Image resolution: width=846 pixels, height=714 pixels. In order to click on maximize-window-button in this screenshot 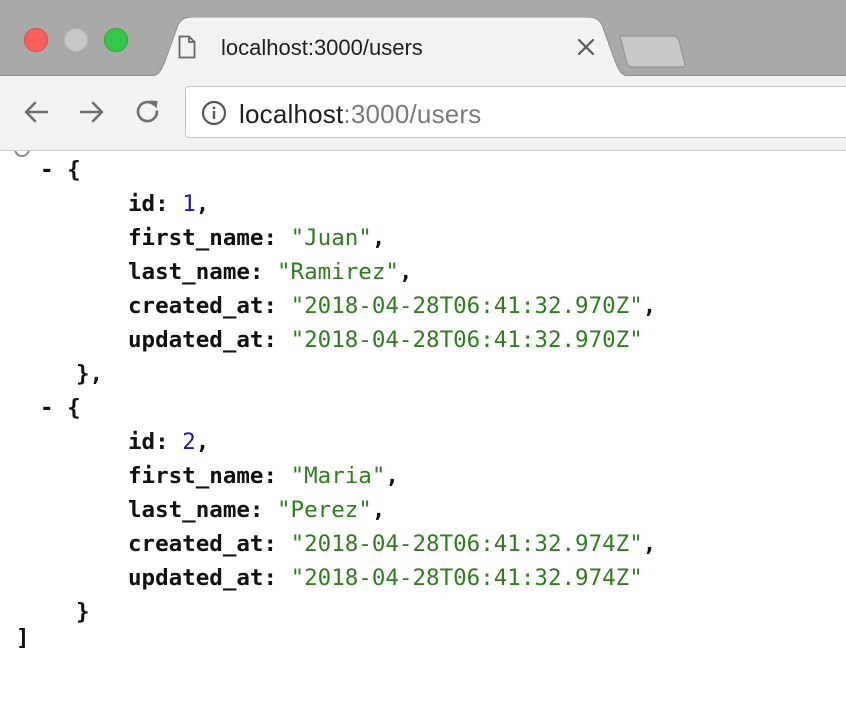, I will do `click(116, 40)`.